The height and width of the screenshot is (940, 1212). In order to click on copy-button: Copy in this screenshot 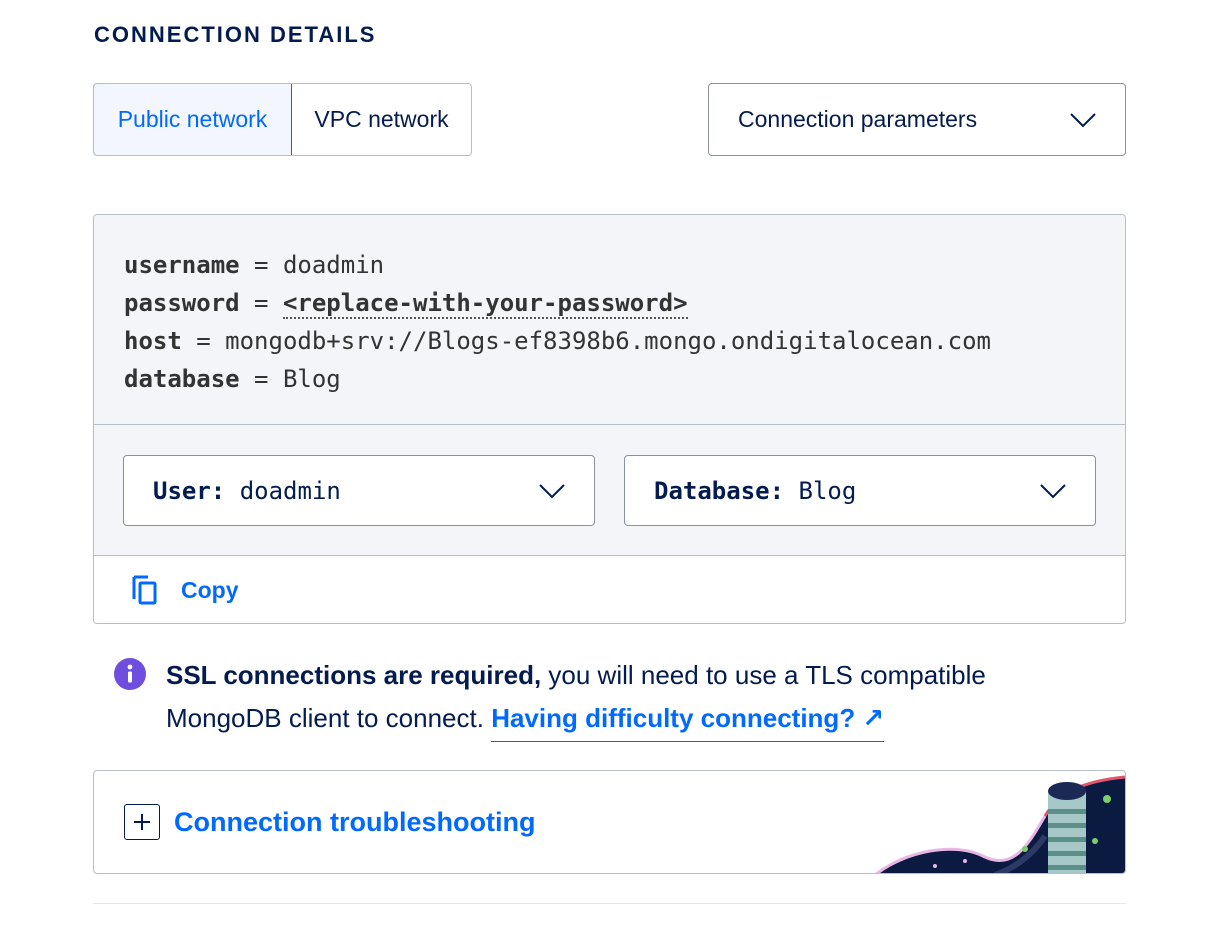, I will do `click(185, 591)`.